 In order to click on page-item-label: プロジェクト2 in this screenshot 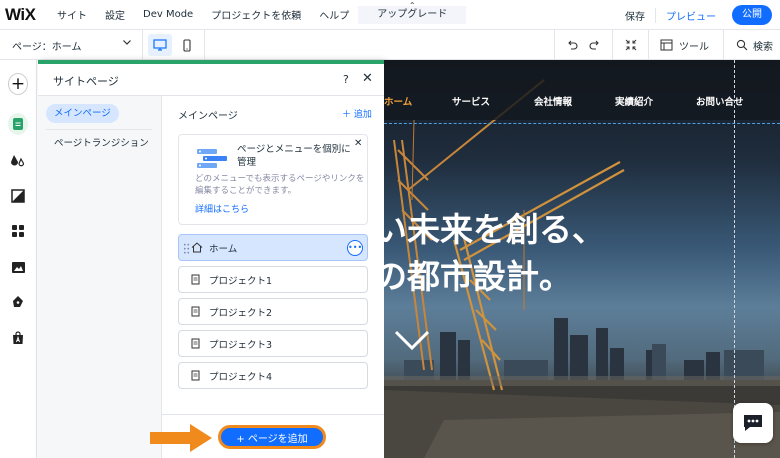, I will do `click(241, 313)`.